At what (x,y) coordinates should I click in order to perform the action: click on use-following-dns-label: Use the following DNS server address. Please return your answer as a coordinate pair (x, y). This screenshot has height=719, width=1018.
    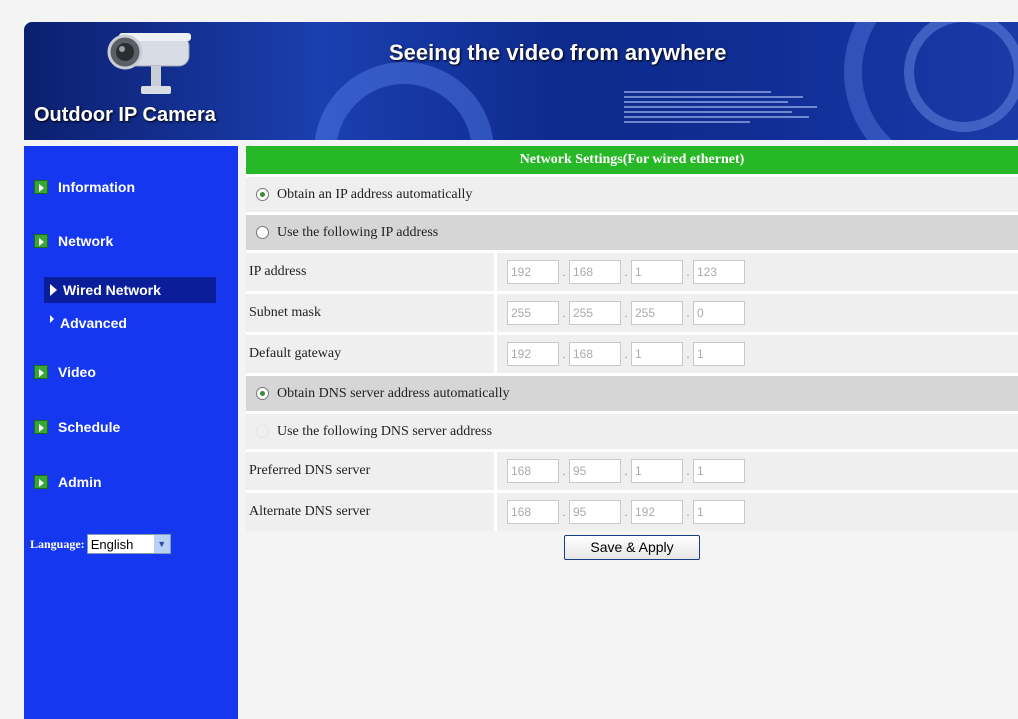
    Looking at the image, I should click on (385, 431).